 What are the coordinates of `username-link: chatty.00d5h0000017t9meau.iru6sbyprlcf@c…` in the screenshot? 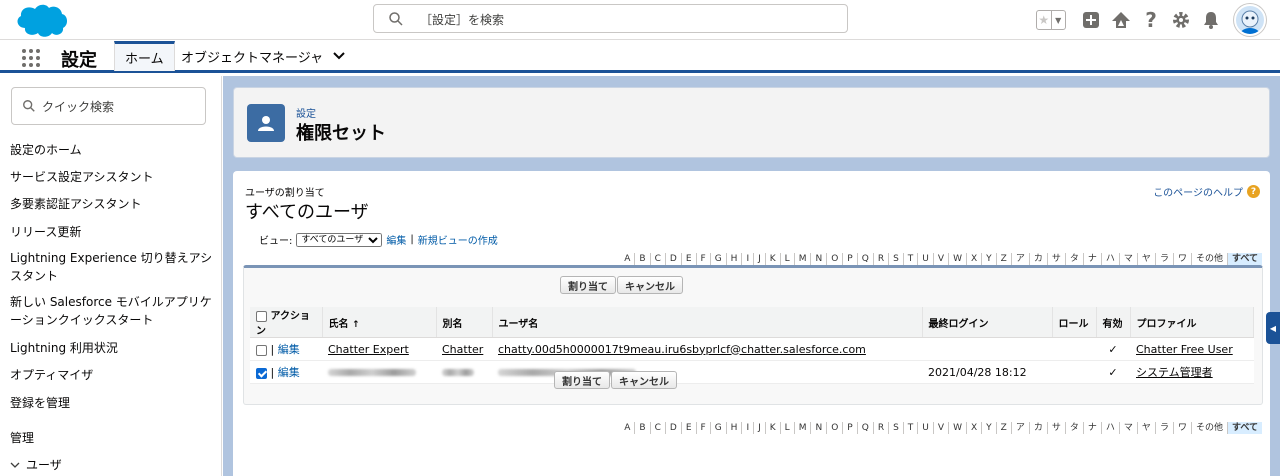 It's located at (682, 349).